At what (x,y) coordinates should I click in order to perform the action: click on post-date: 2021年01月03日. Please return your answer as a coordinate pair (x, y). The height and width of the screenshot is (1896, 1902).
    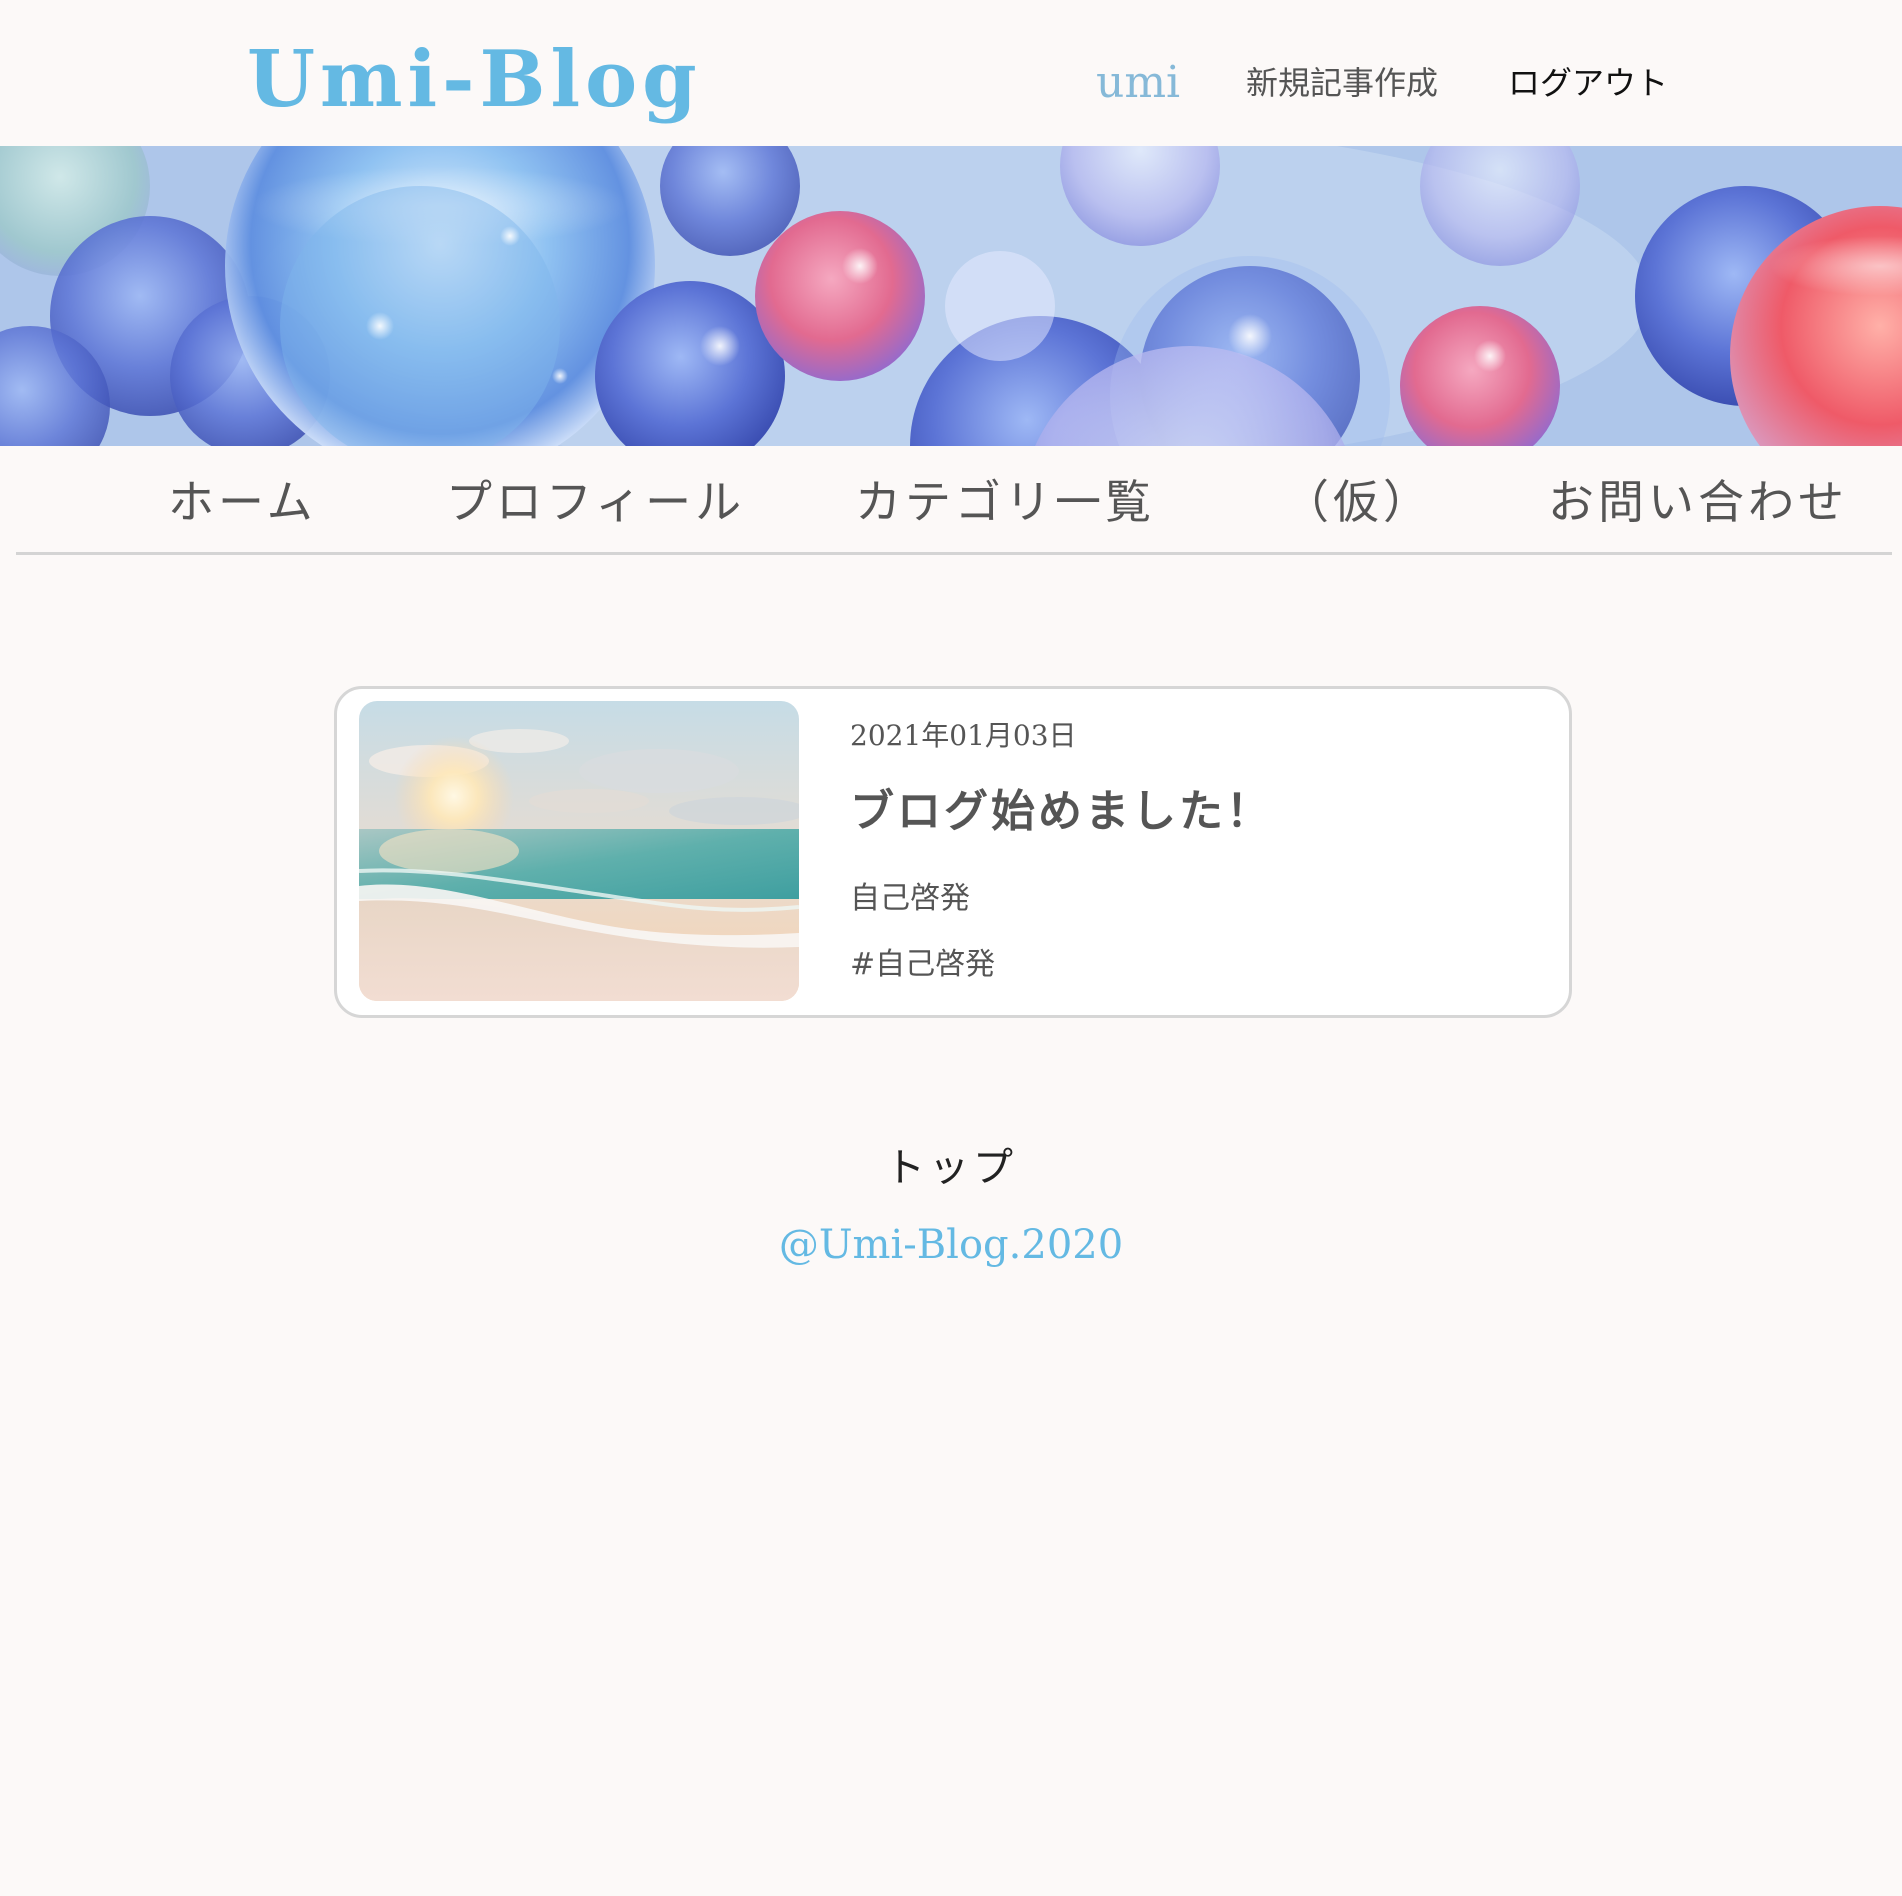
    Looking at the image, I should click on (963, 735).